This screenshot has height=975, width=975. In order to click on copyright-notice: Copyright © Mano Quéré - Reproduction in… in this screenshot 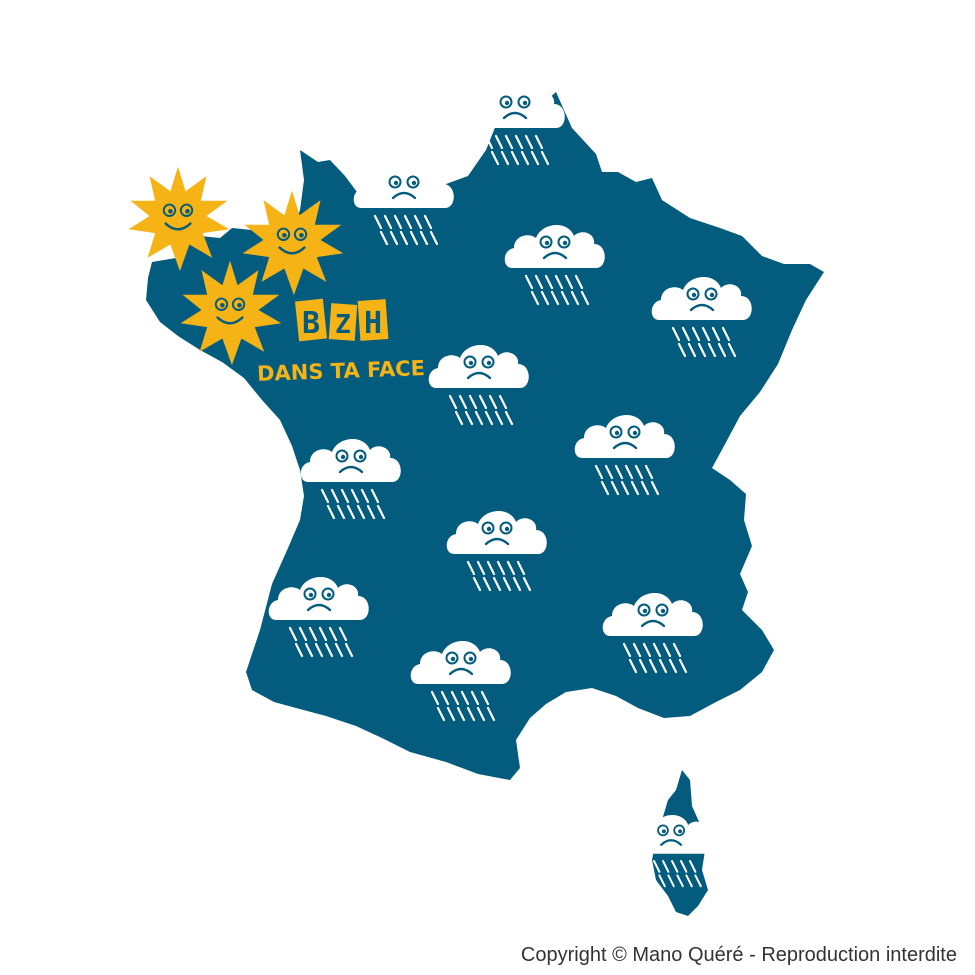, I will do `click(738, 955)`.